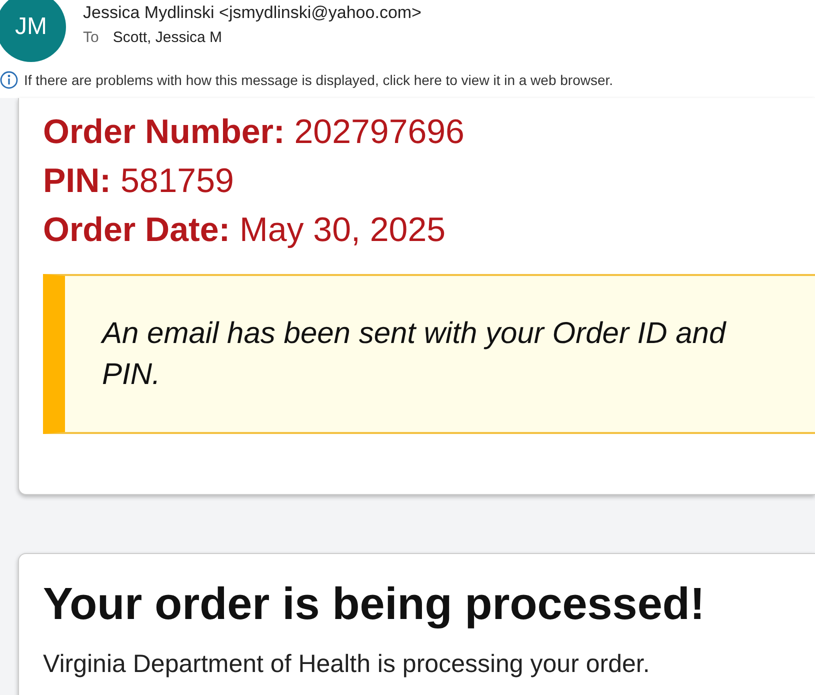 The height and width of the screenshot is (695, 815). Describe the element at coordinates (415, 354) in the screenshot. I see `notice-text: An email has been sent with your Order ID and PIN.` at that location.